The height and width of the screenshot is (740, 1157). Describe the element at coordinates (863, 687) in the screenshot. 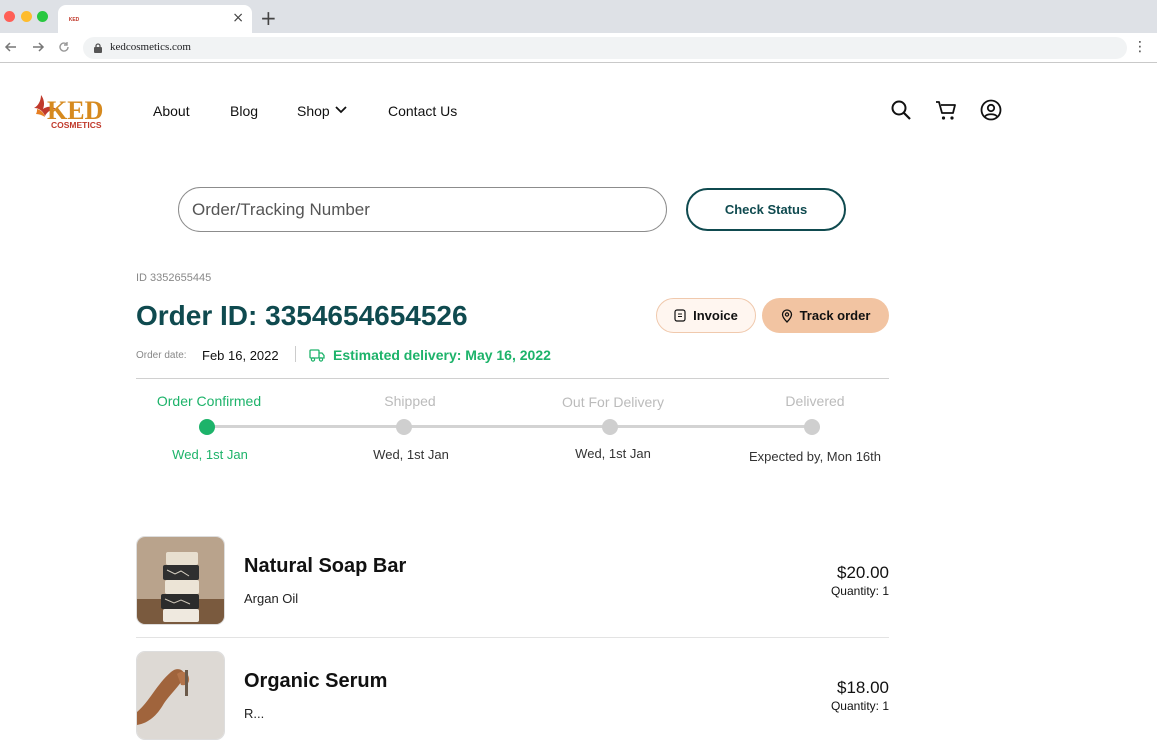

I see `item-price: $18.00` at that location.